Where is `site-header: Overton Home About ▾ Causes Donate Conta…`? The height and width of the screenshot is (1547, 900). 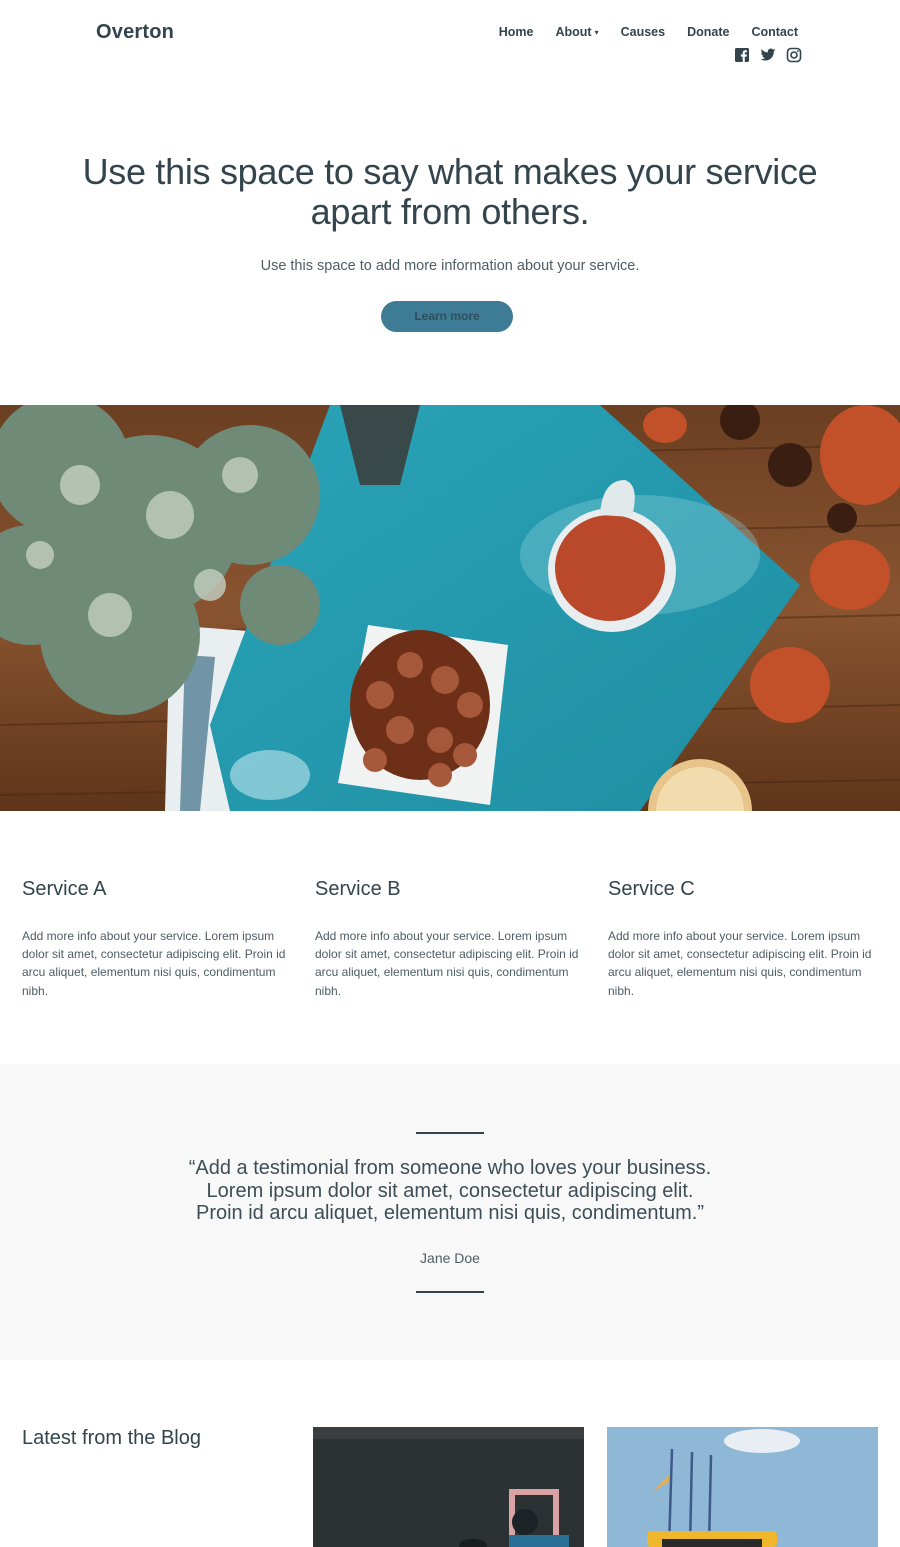 site-header: Overton Home About ▾ Causes Donate Conta… is located at coordinates (450, 40).